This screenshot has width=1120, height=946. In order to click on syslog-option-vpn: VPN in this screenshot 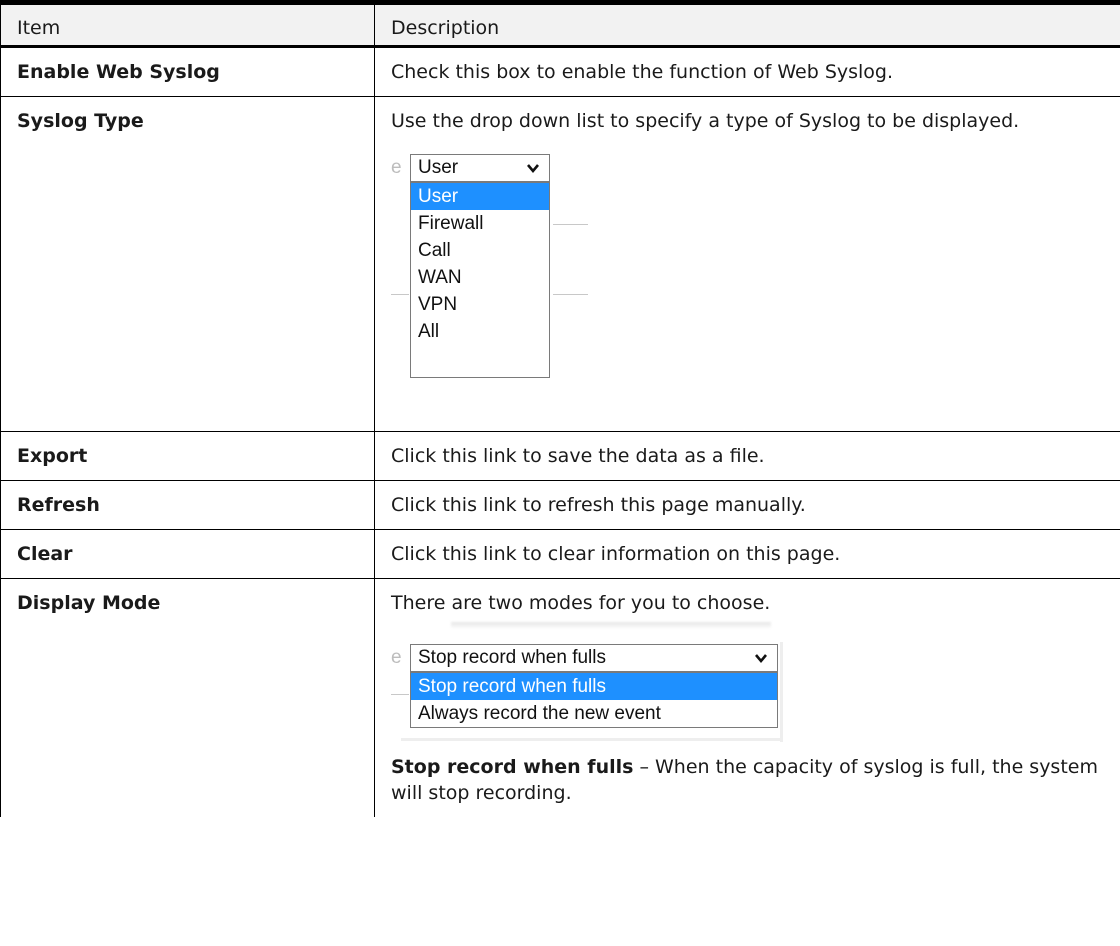, I will do `click(480, 304)`.